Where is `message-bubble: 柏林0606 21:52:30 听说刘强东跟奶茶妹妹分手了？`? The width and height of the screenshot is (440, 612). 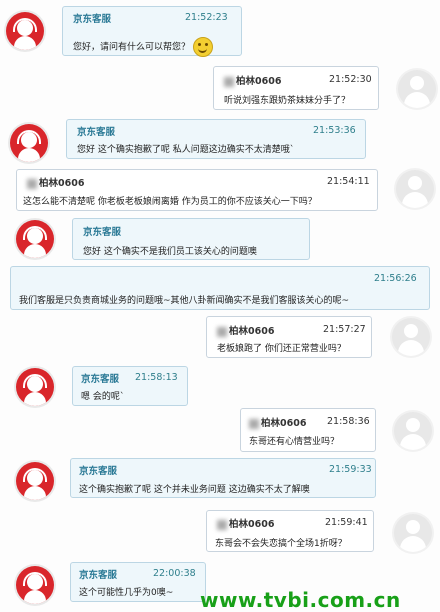 message-bubble: 柏林0606 21:52:30 听说刘强东跟奶茶妹妹分手了？ is located at coordinates (296, 88).